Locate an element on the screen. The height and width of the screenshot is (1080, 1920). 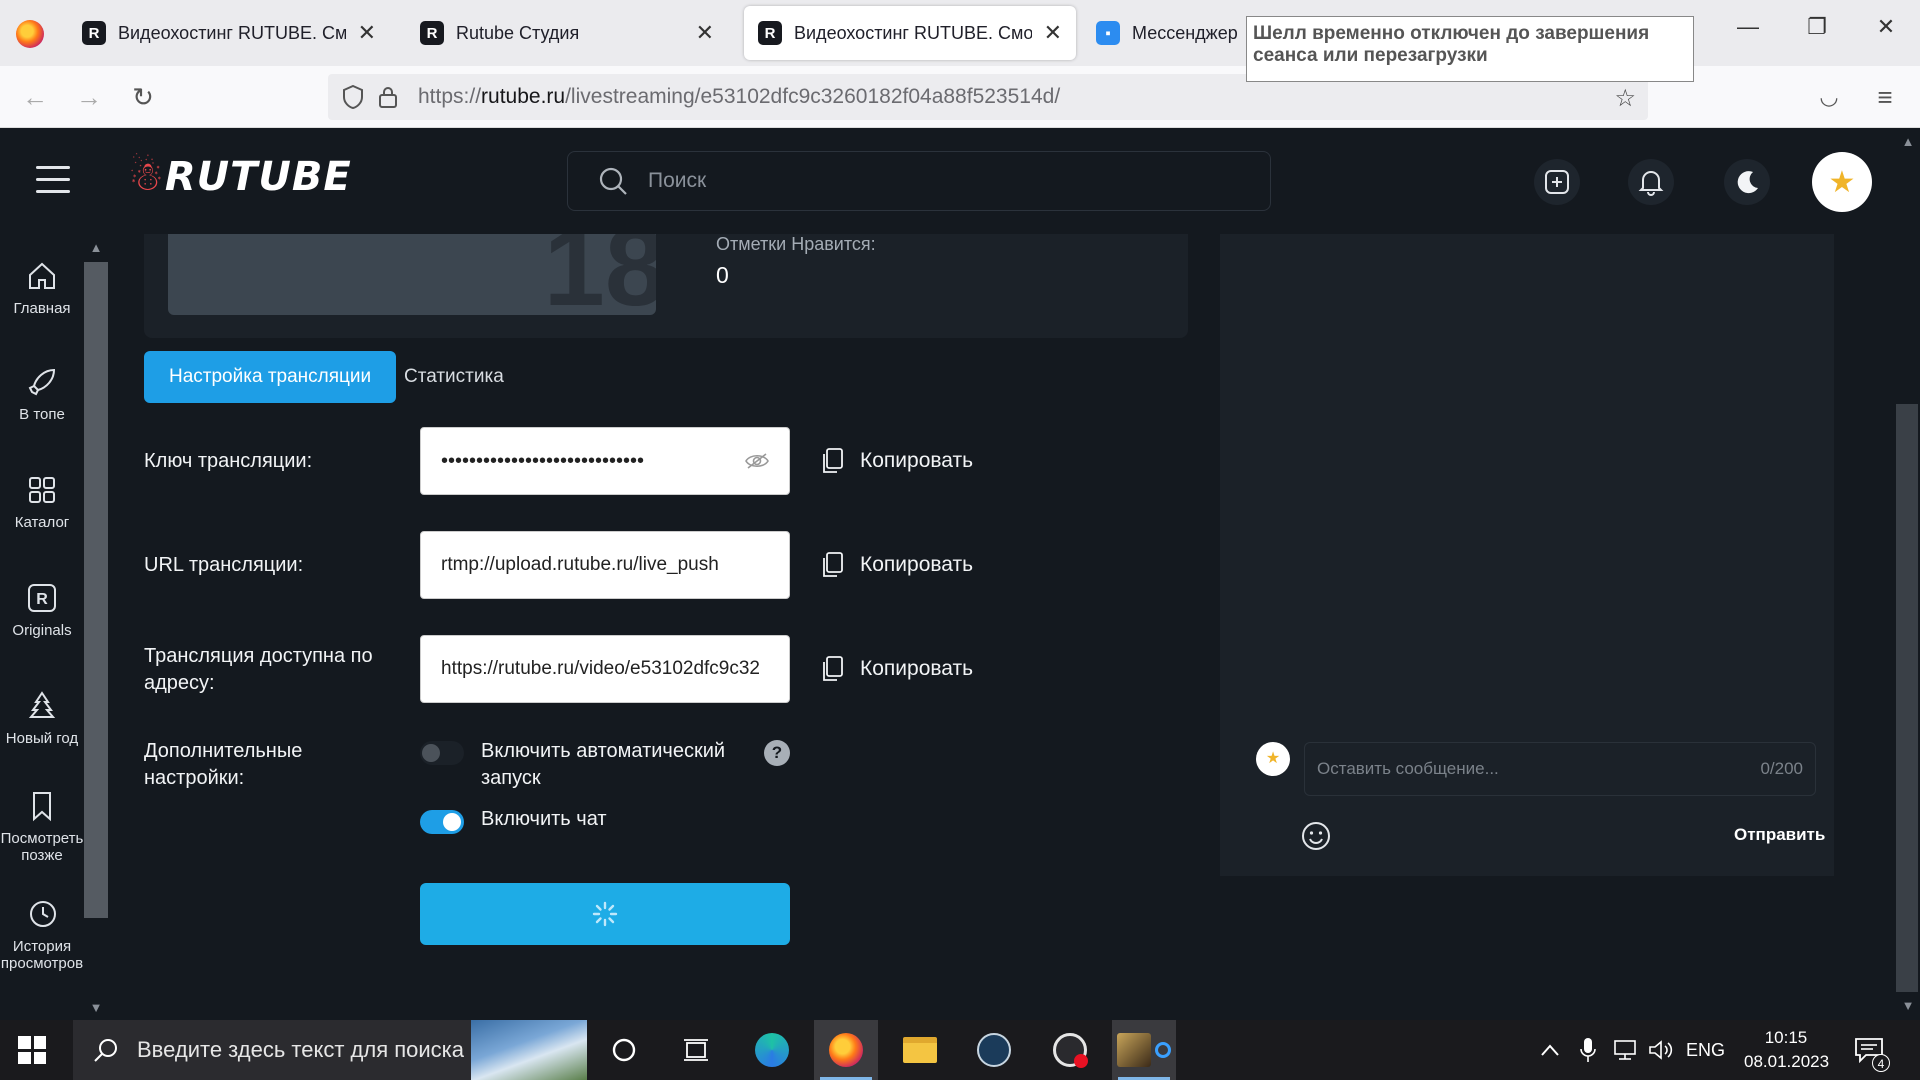
reload-icon: ↻ is located at coordinates (143, 97).